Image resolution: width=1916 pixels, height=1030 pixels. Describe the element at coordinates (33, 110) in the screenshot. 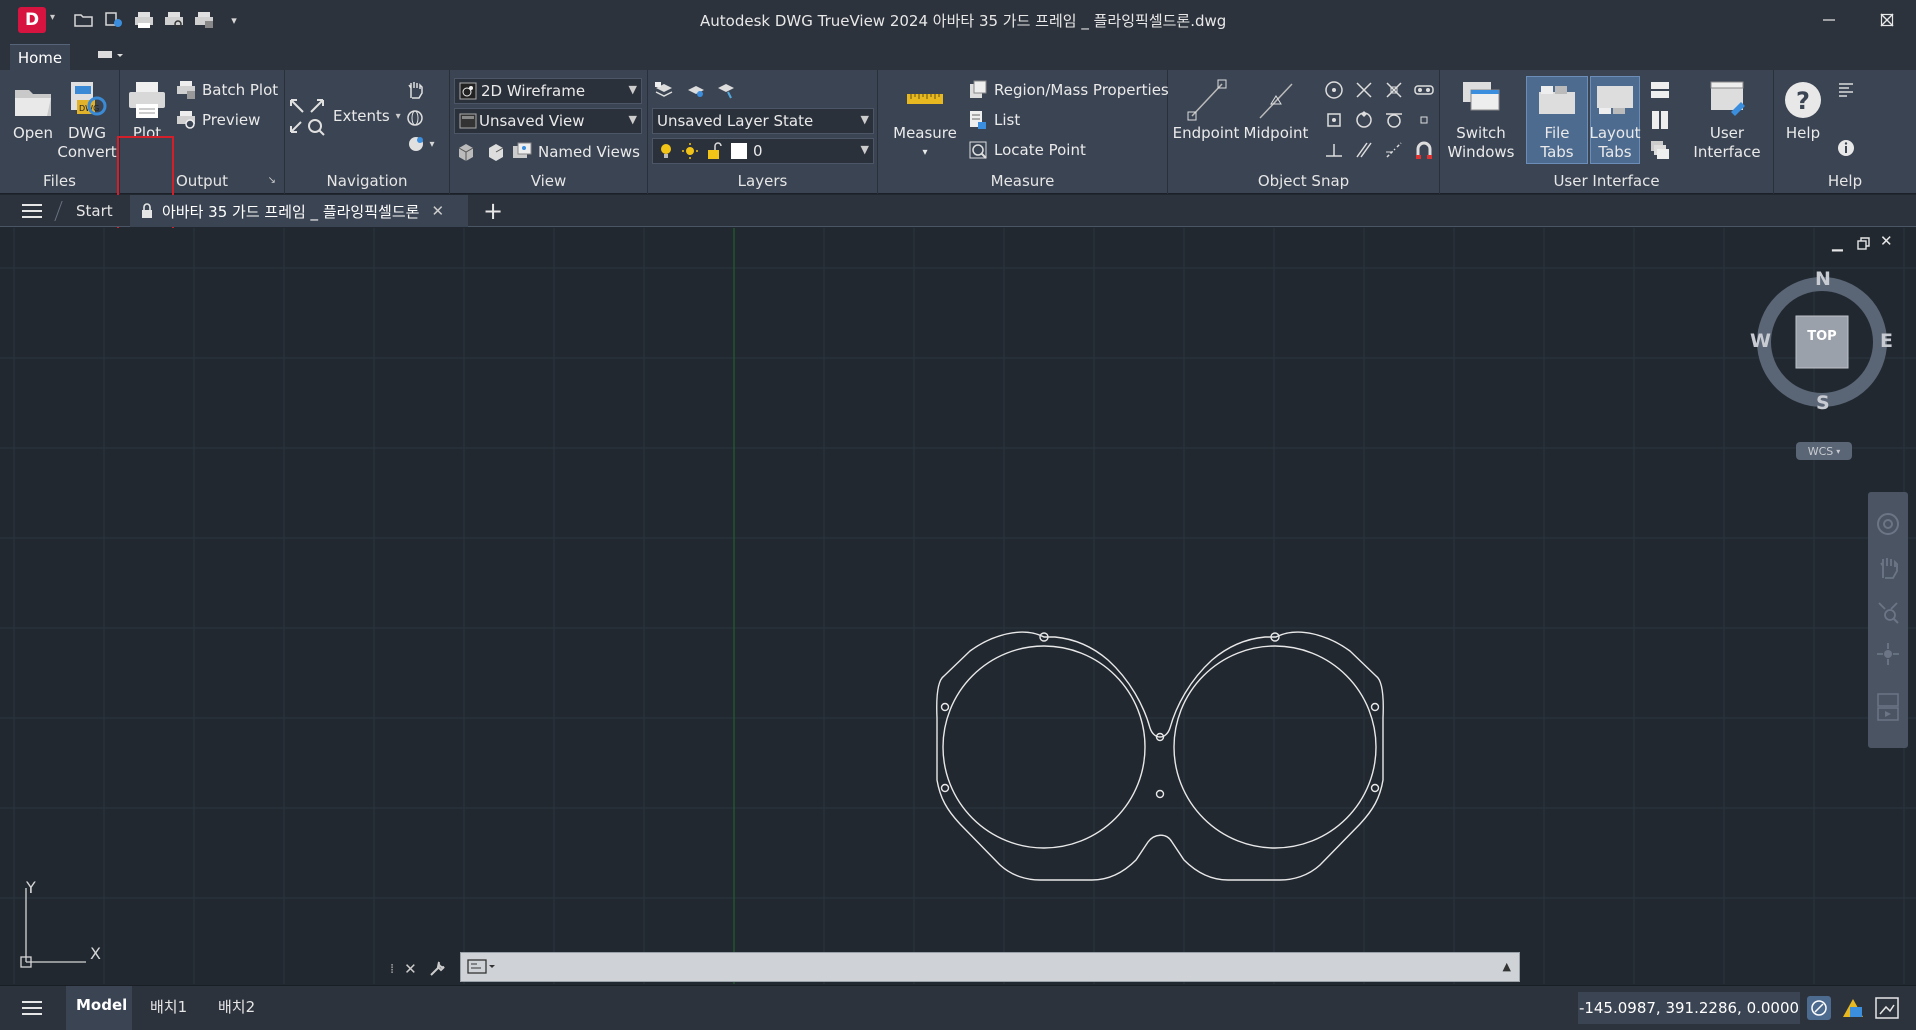

I see `open-button: Open` at that location.